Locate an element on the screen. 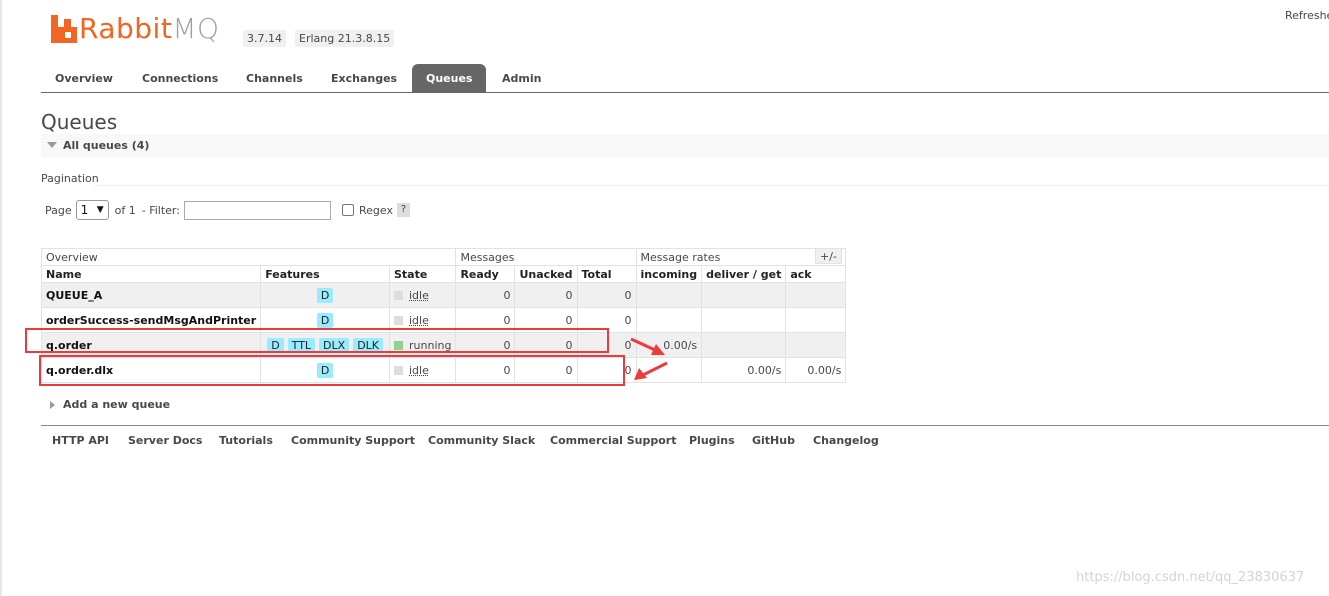 The image size is (1329, 596). regex-checkbox is located at coordinates (347, 210).